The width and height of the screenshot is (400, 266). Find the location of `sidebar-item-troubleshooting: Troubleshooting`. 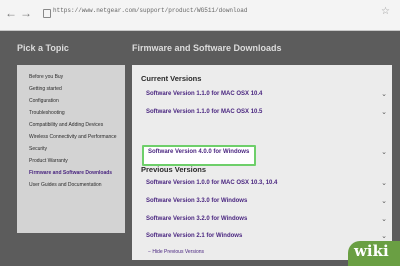

sidebar-item-troubleshooting: Troubleshooting is located at coordinates (71, 113).